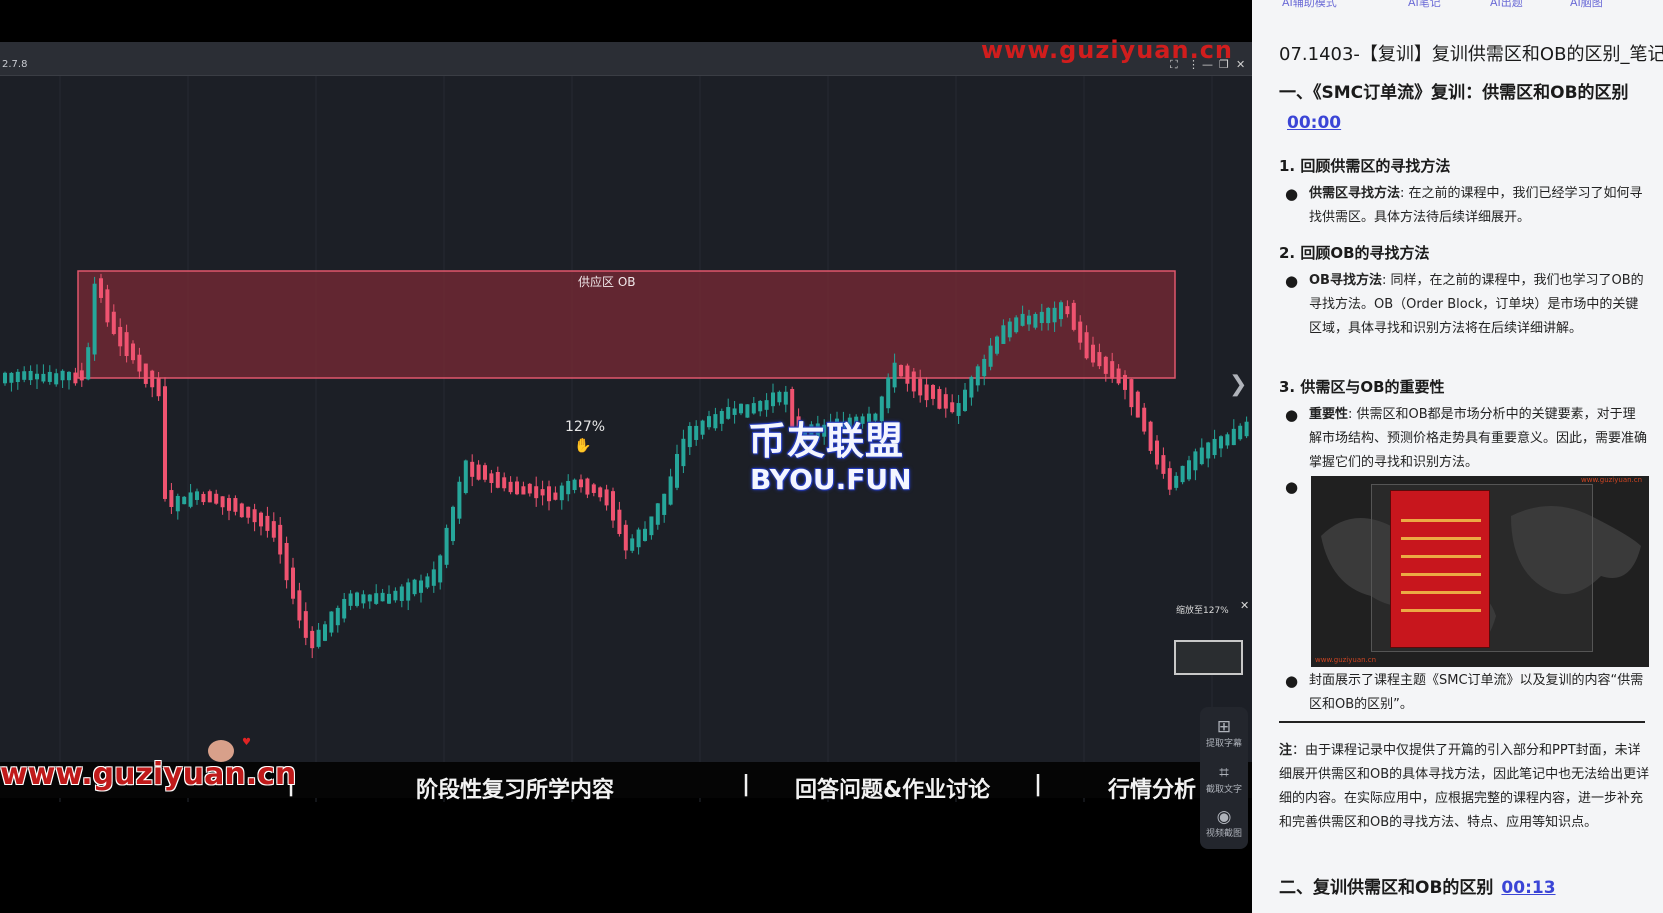 Image resolution: width=1663 pixels, height=913 pixels. I want to click on section-heading: 二、复训供需区和OB的区别 00:13, so click(1417, 888).